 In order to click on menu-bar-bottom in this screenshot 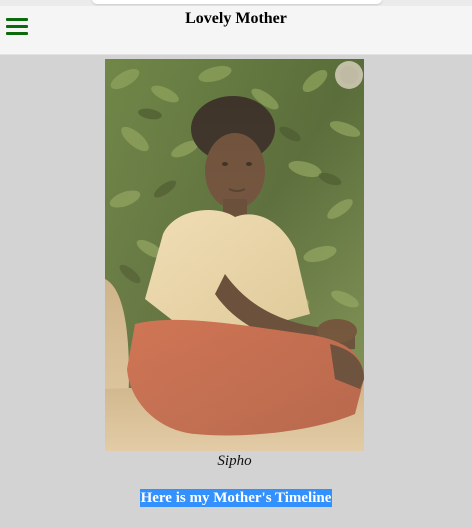, I will do `click(17, 33)`.